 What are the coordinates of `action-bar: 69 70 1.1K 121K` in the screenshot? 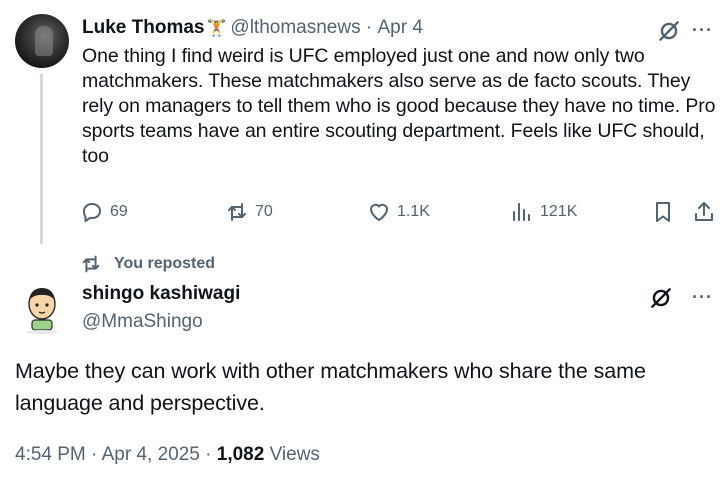 It's located at (400, 213).